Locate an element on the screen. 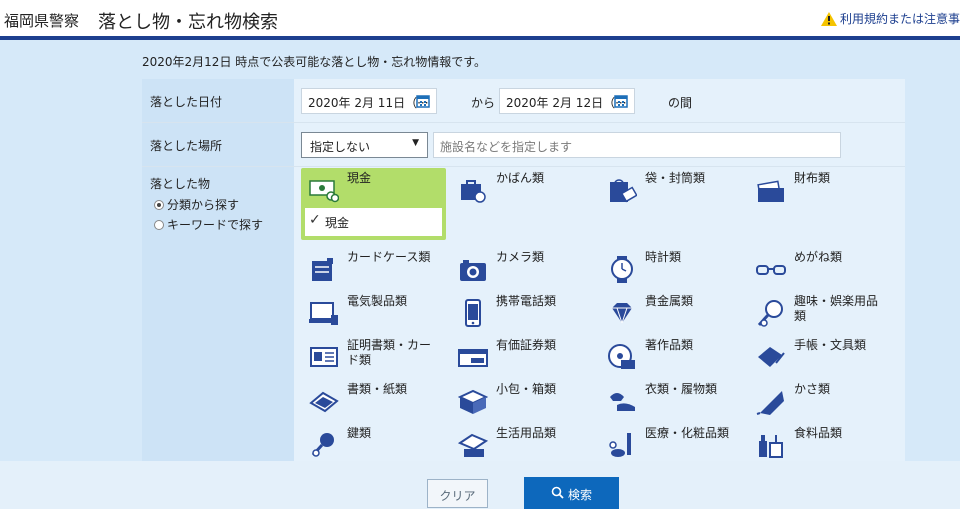 Image resolution: width=960 pixels, height=509 pixels. item-label-area: 落とした物 分類から探す キーワードで探す is located at coordinates (218, 314).